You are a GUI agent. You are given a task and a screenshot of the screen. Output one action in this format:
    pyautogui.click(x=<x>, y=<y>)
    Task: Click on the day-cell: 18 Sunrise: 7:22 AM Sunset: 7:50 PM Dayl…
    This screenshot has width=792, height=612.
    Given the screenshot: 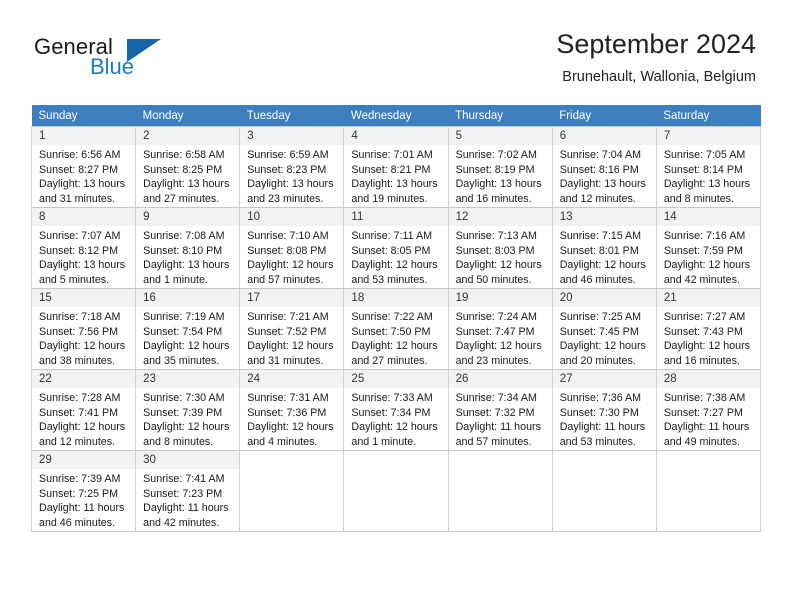 What is the action you would take?
    pyautogui.click(x=396, y=329)
    